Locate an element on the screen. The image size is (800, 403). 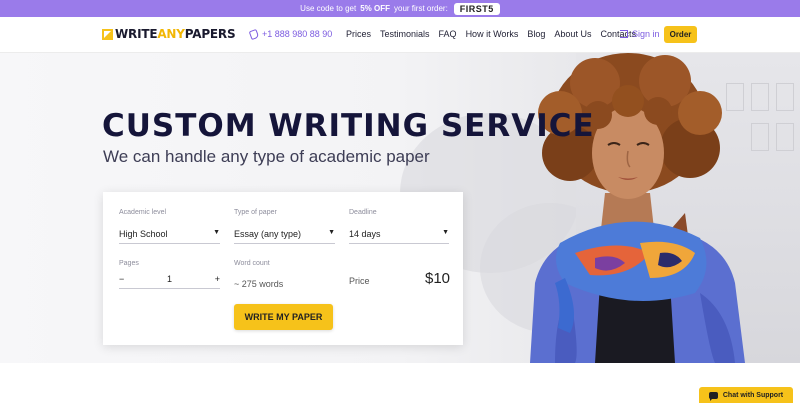
paper-type-select: Essay (any type) ▼ is located at coordinates (284, 236).